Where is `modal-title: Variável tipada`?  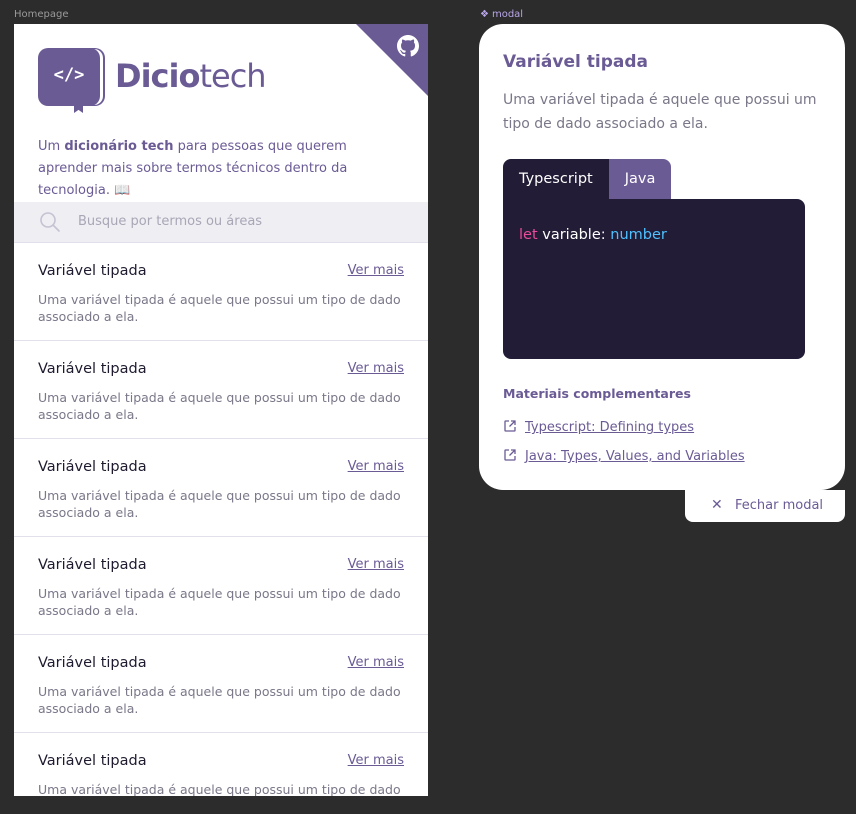 modal-title: Variável tipada is located at coordinates (575, 62).